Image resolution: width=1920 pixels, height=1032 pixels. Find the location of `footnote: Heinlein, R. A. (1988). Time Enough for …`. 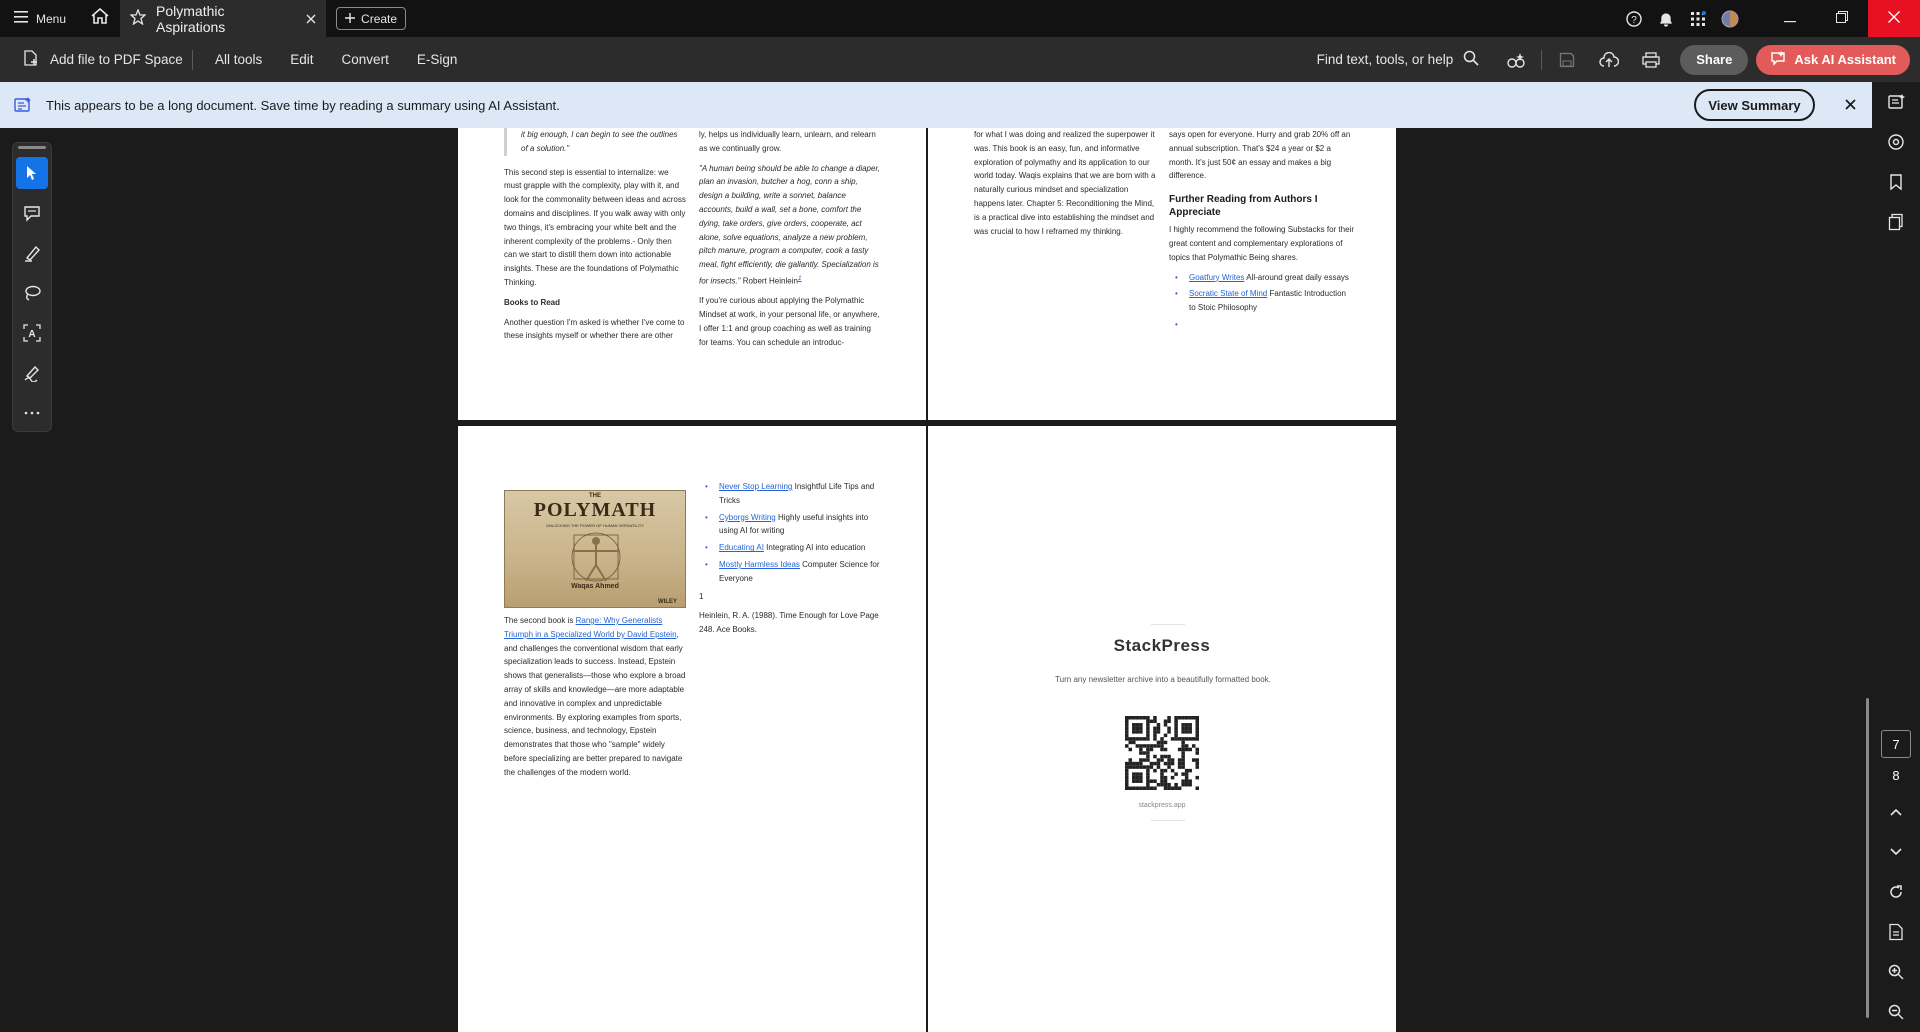

footnote: Heinlein, R. A. (1988). Time Enough for … is located at coordinates (789, 623).